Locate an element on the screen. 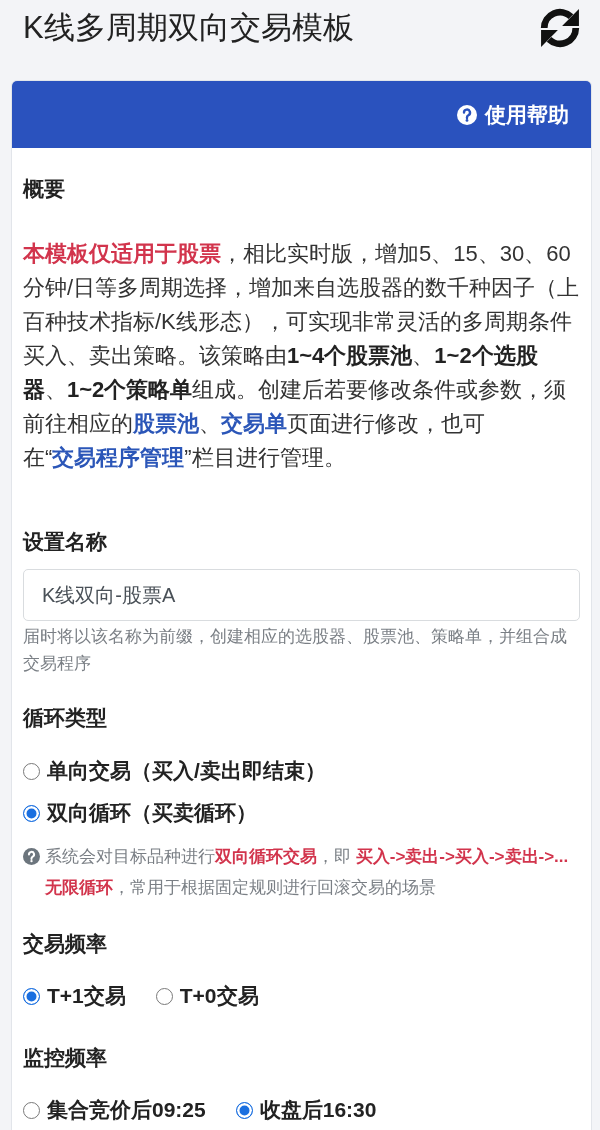  page-title: K线多周期双向交易模板 is located at coordinates (188, 28).